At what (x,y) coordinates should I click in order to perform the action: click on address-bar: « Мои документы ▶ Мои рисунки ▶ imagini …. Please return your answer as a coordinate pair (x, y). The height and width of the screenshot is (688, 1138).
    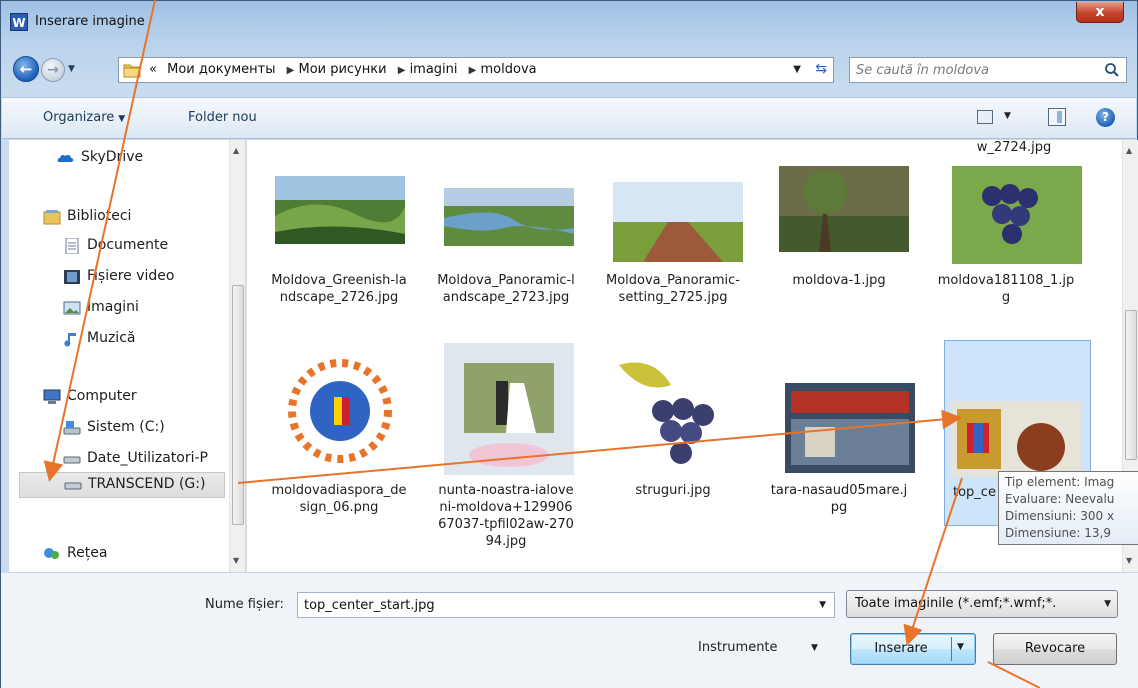
    Looking at the image, I should click on (476, 70).